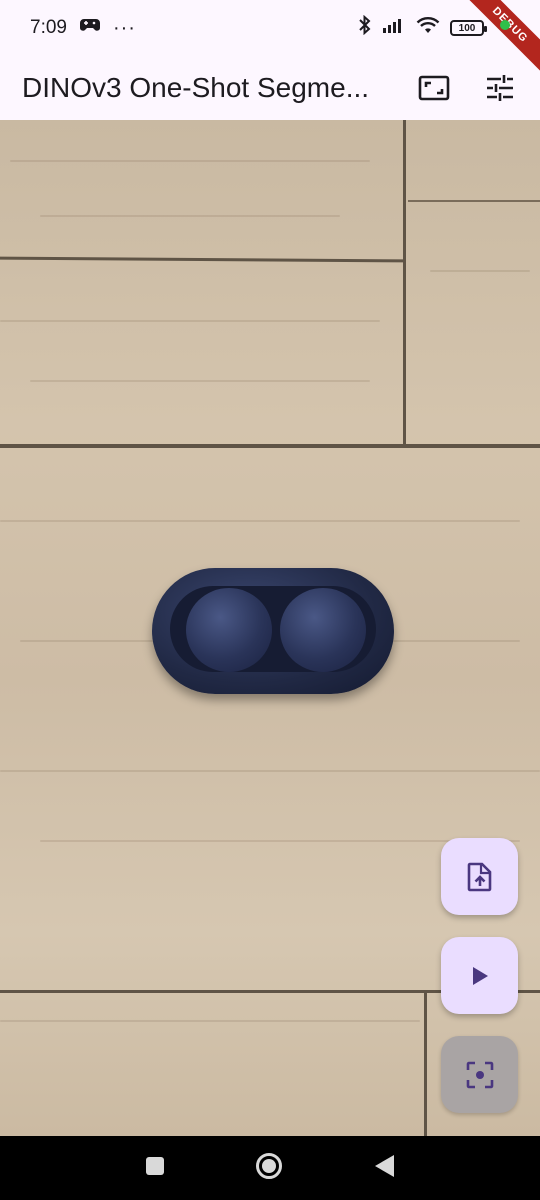 The width and height of the screenshot is (540, 1200). I want to click on debug-indicator-dot, so click(505, 25).